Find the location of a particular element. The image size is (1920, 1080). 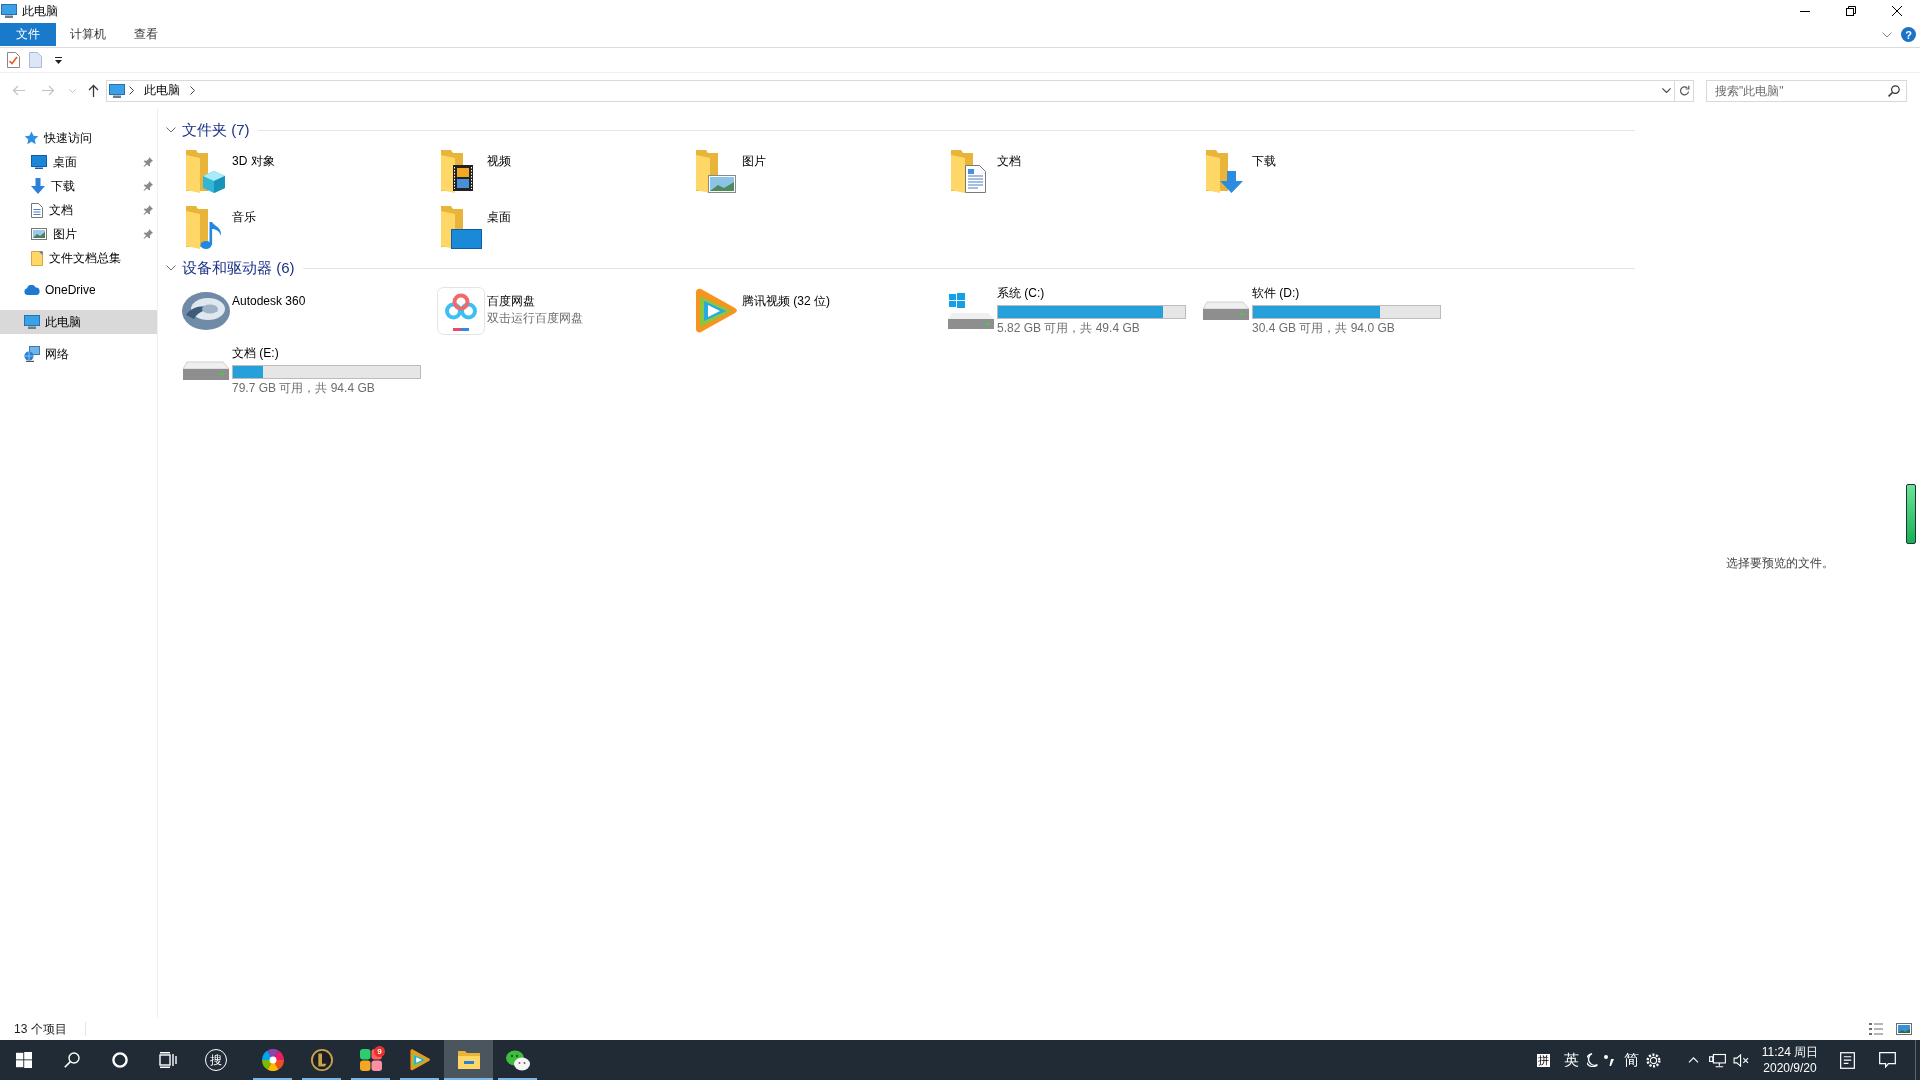

taskbar-app-button is located at coordinates (468, 1060).